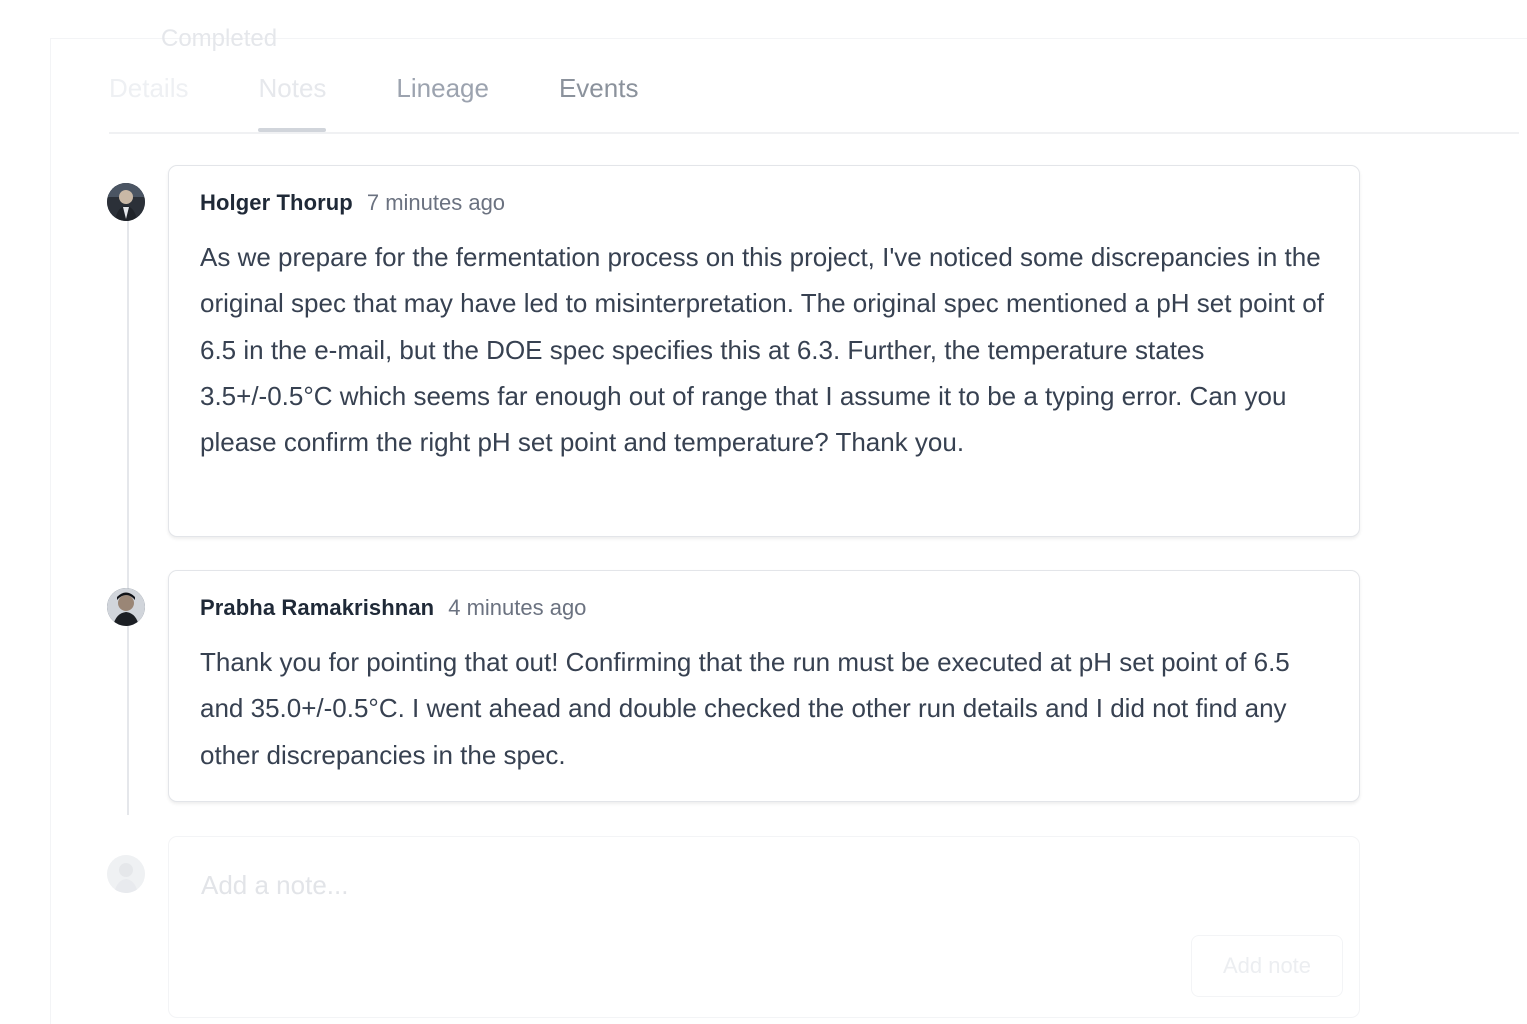 The height and width of the screenshot is (1024, 1527). I want to click on note-header: Prabha Ramakrishnan 4 minutes ago, so click(764, 609).